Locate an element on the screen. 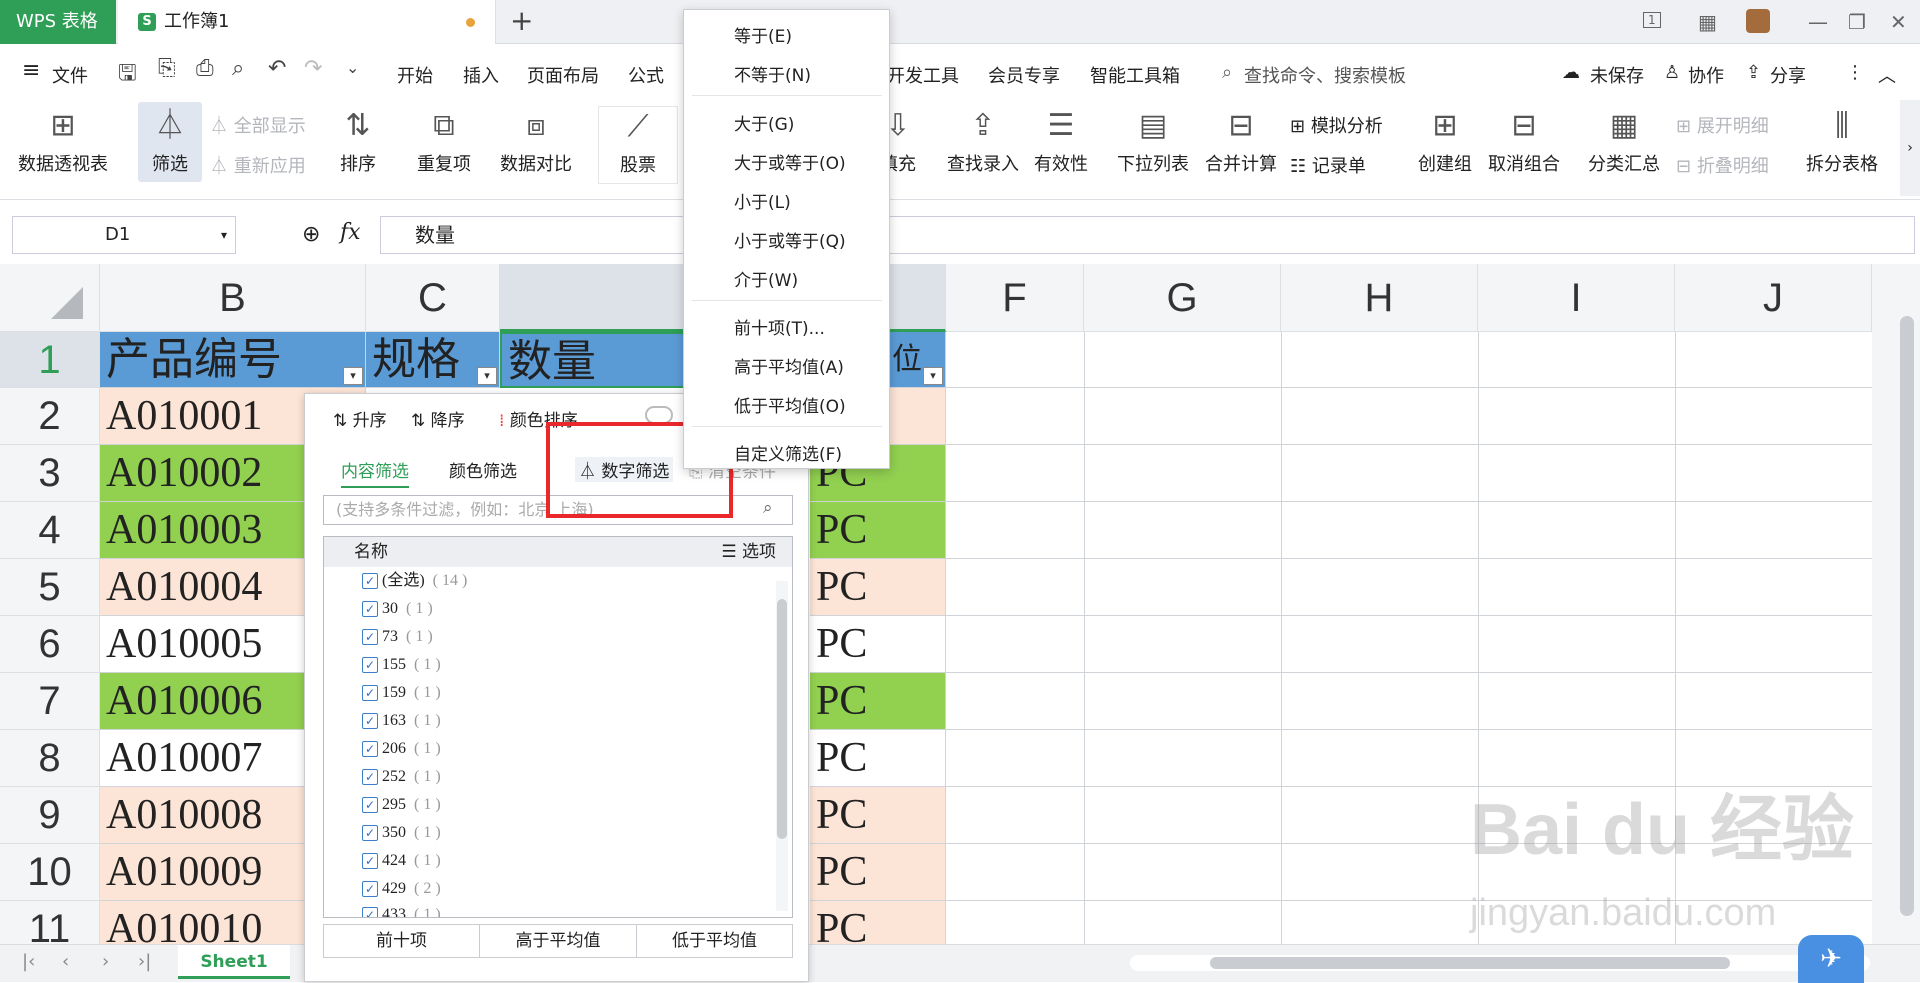 The height and width of the screenshot is (983, 1920). avatar is located at coordinates (1758, 21).